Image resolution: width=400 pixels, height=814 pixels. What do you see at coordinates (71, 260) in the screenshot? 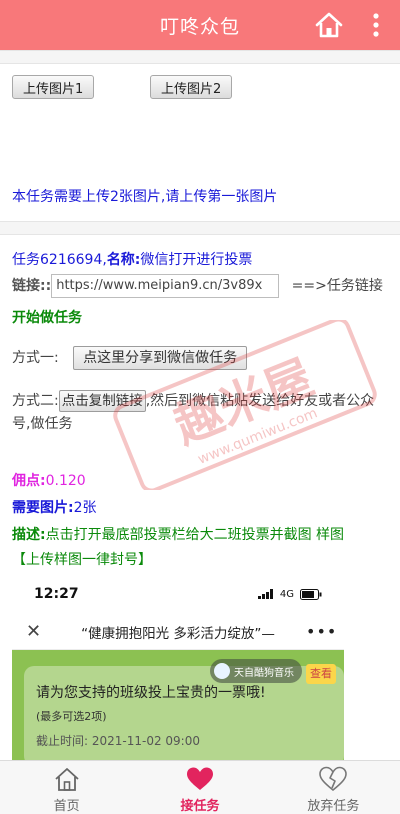
I see `task-id: 6216694` at bounding box center [71, 260].